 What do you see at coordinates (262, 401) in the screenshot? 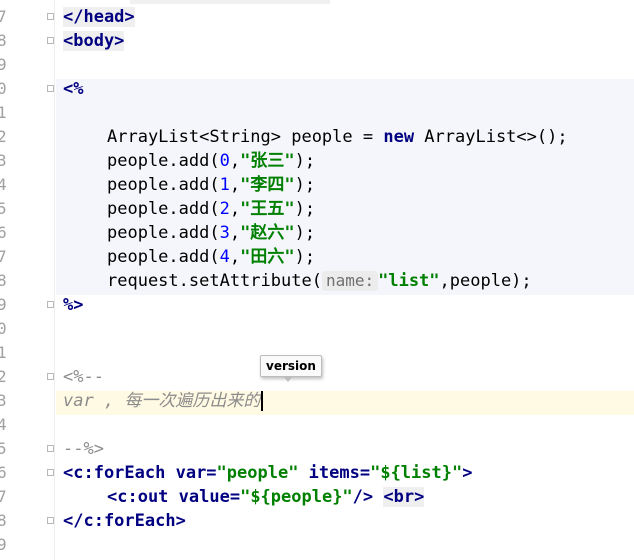
I see `text-caret` at bounding box center [262, 401].